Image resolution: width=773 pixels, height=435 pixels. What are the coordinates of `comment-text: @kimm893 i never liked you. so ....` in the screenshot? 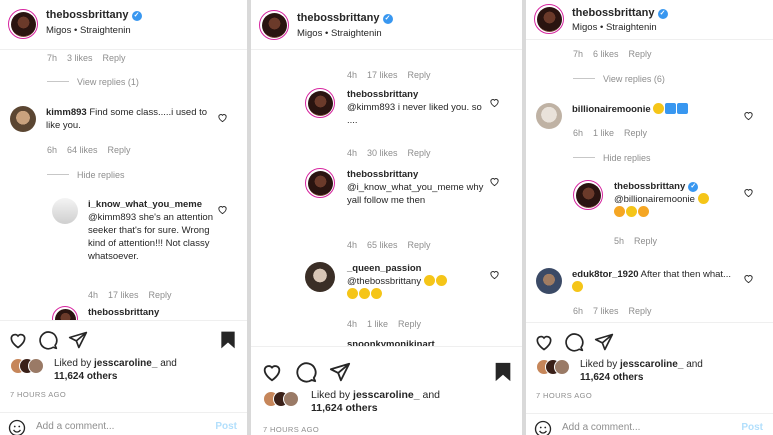 It's located at (414, 114).